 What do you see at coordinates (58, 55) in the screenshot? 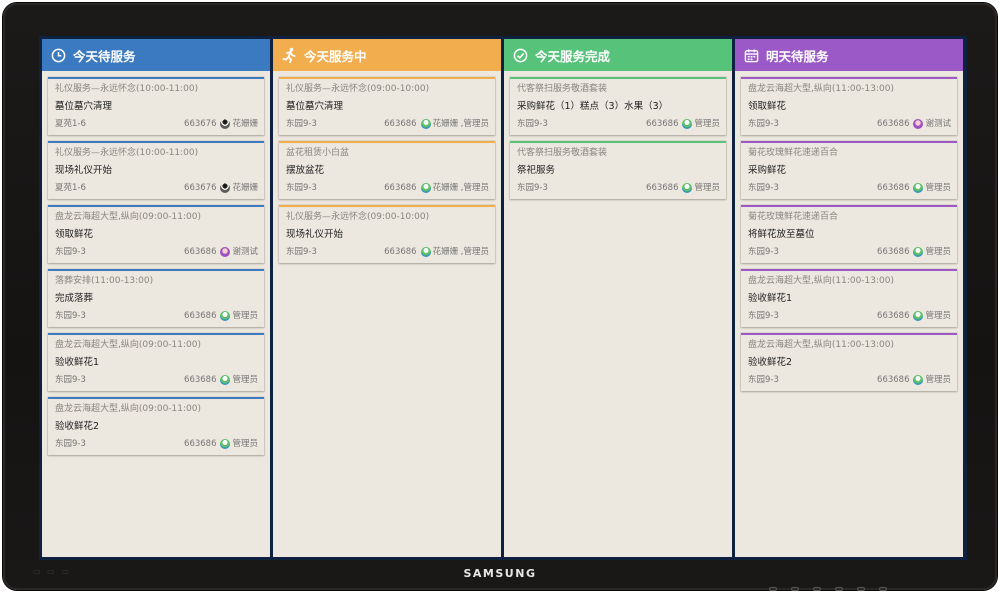
I see `clock-icon` at bounding box center [58, 55].